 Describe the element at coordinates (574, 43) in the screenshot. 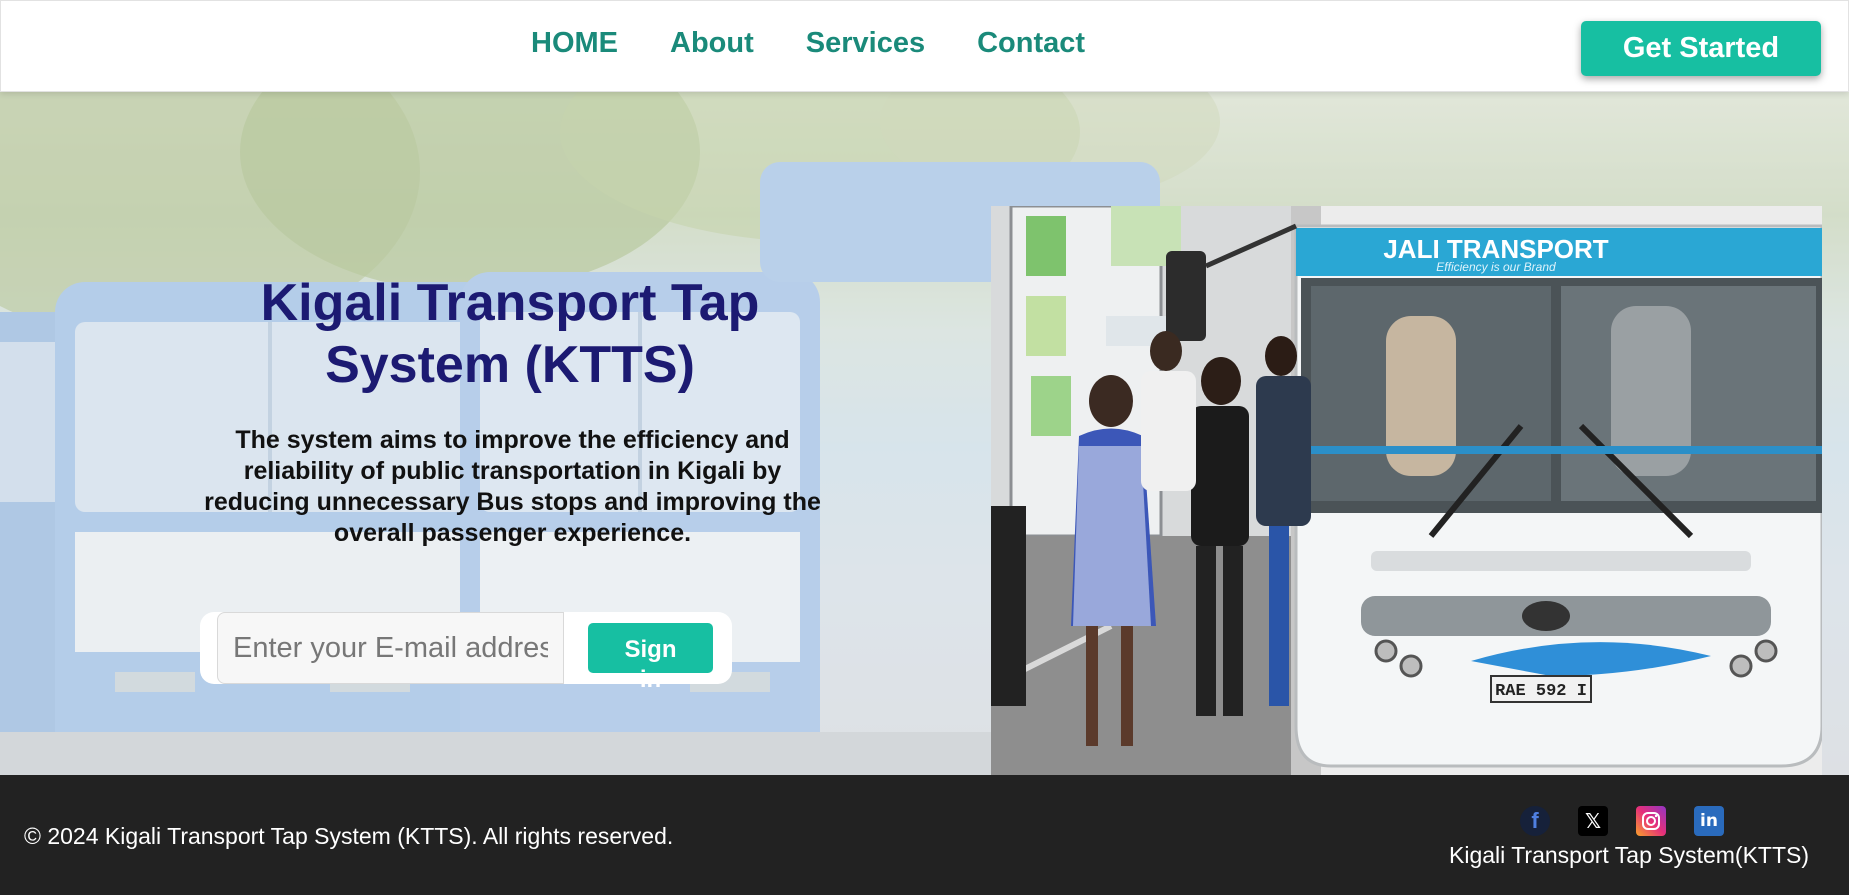

I see `nav-home-link: HOME` at that location.